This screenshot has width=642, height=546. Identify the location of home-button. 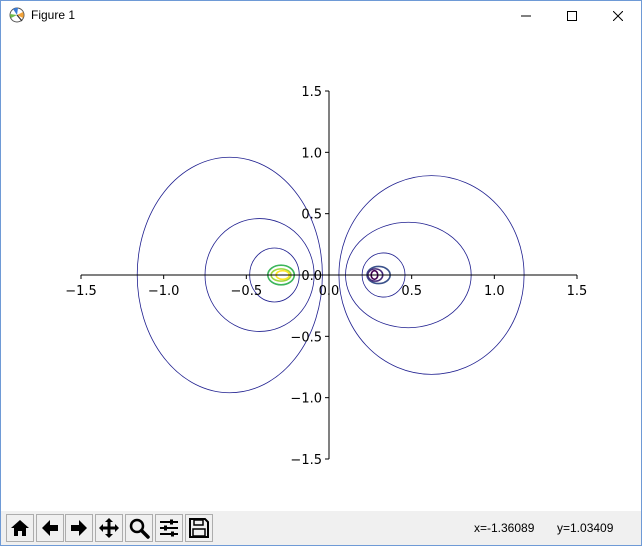
(20, 528).